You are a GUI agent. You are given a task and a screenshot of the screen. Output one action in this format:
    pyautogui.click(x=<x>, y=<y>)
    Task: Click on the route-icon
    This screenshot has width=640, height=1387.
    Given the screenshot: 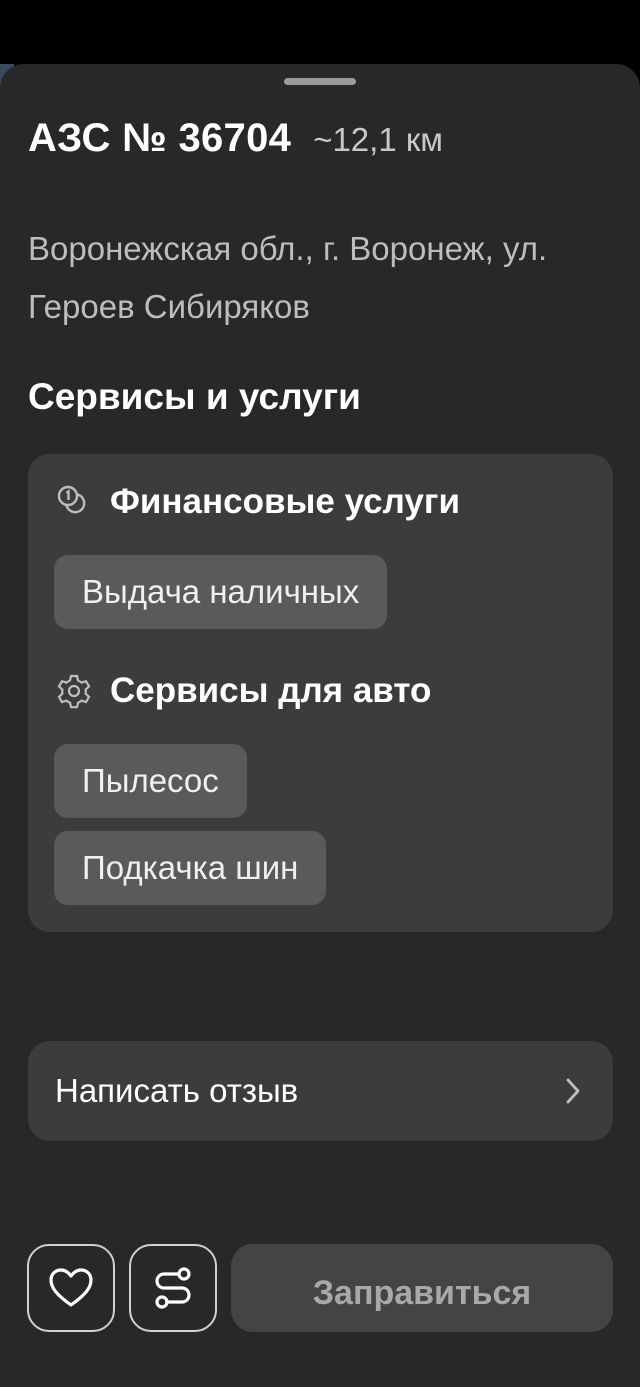 What is the action you would take?
    pyautogui.click(x=173, y=1288)
    